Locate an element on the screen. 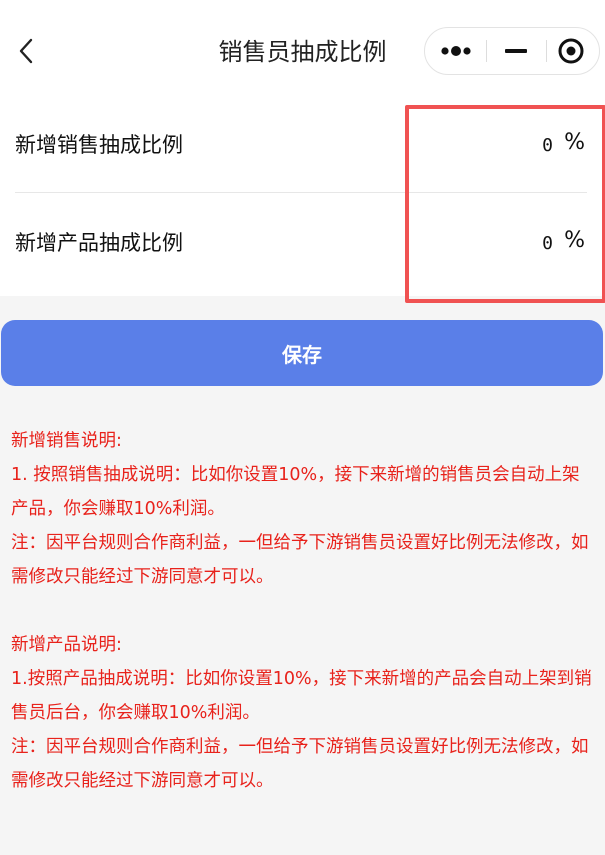 This screenshot has height=855, width=605. product-commission-input is located at coordinates (483, 243).